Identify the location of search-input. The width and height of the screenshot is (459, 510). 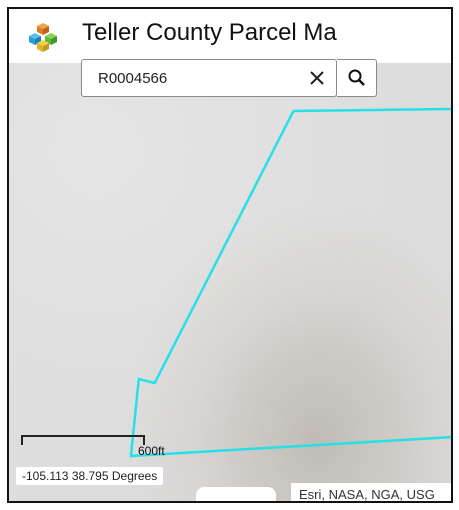
(187, 78).